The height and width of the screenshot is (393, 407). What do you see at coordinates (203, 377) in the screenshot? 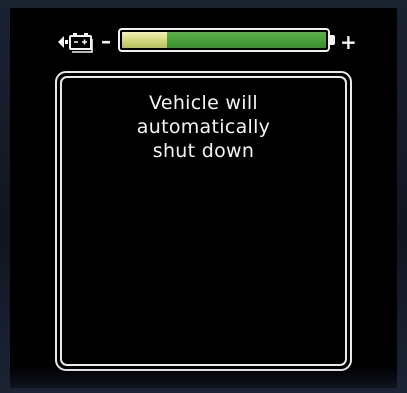
I see `screen-bottom-glow` at bounding box center [203, 377].